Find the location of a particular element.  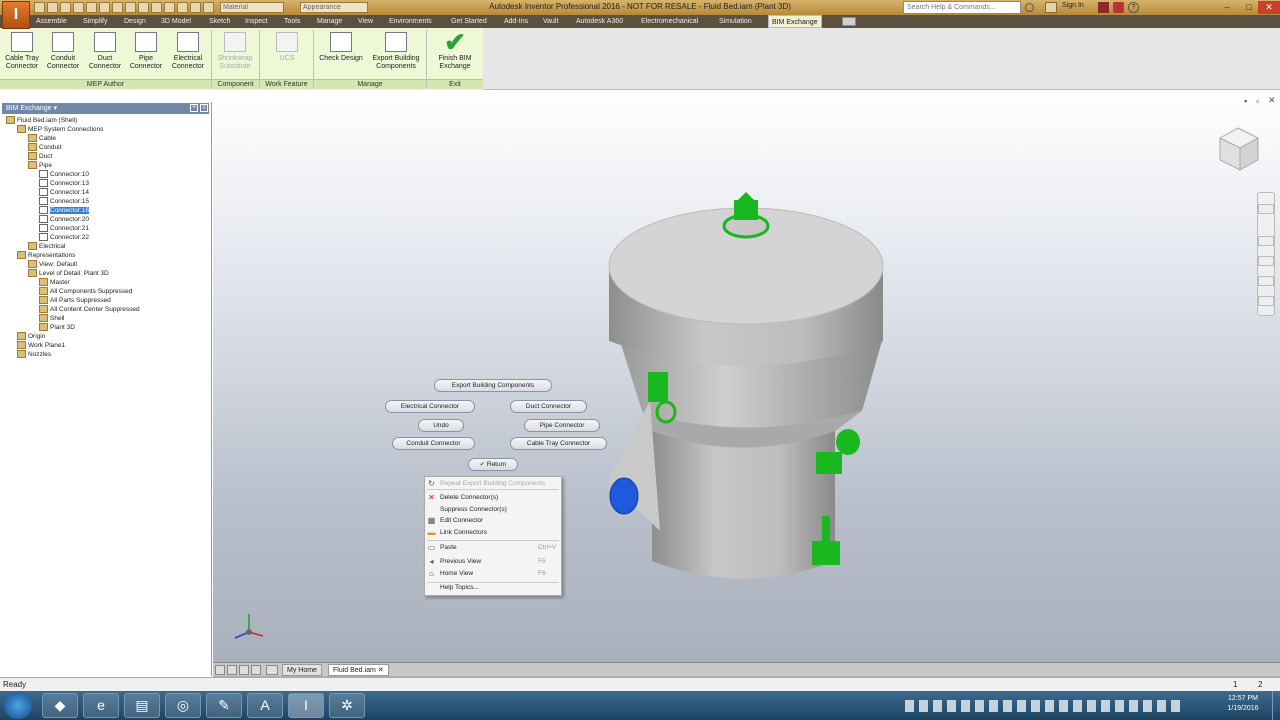

context-menu-item: Link Connectors is located at coordinates (463, 533).